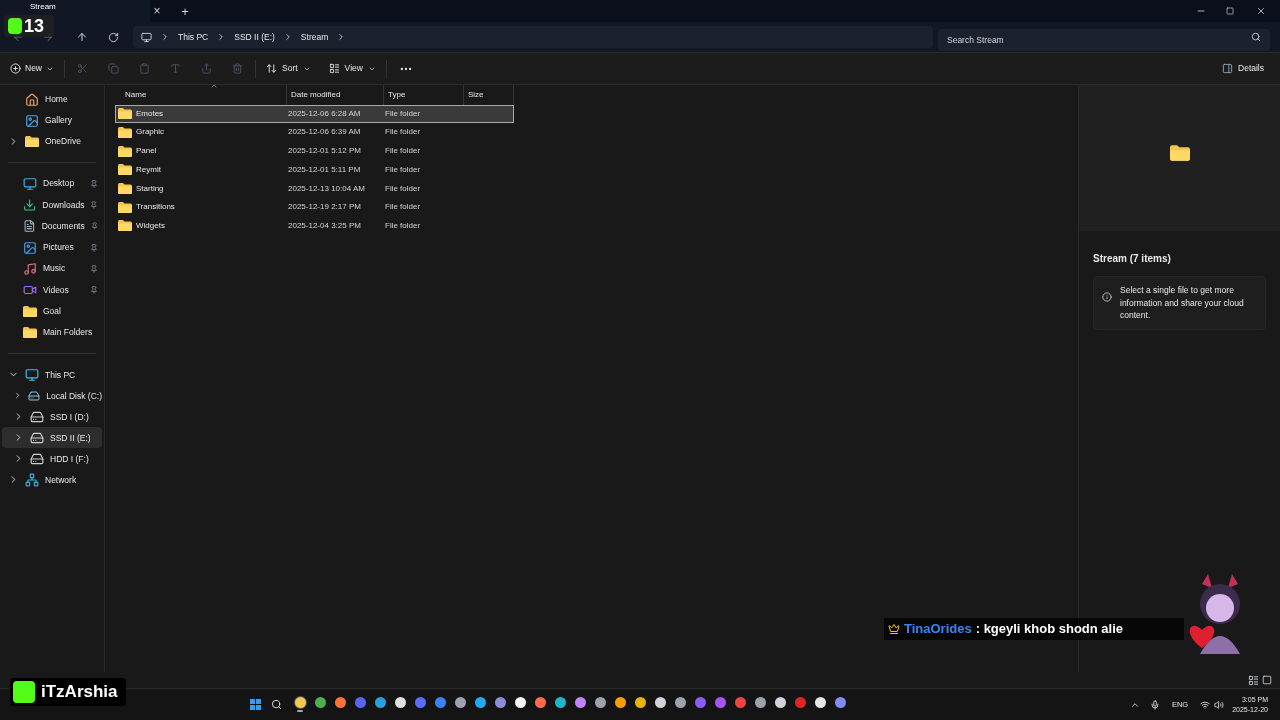 This screenshot has width=1280, height=720. I want to click on sidebar-item: Pictures, so click(52, 247).